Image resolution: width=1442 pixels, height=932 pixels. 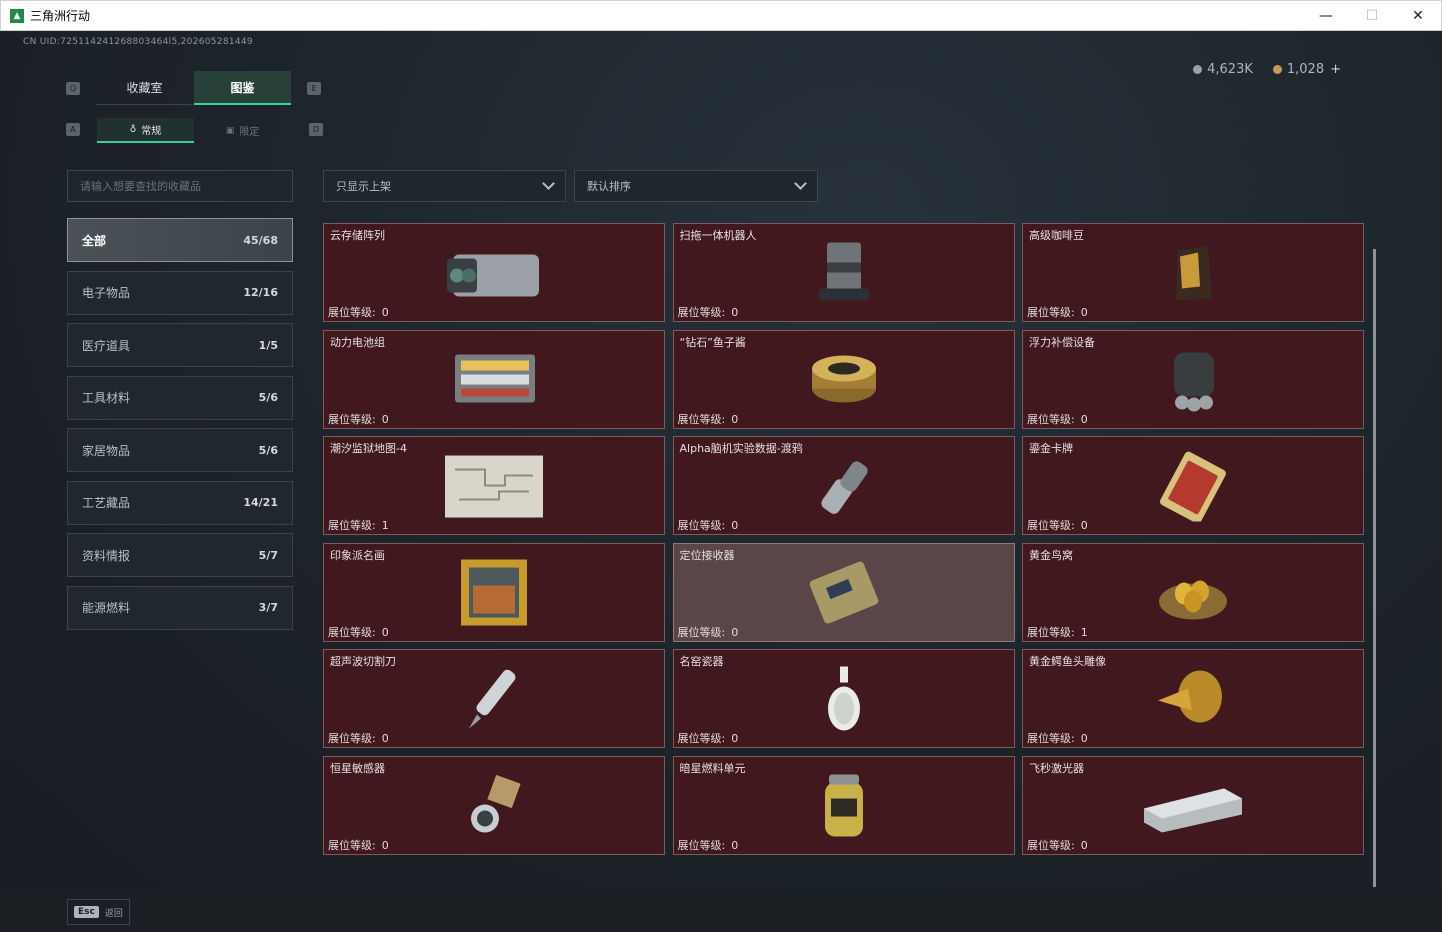 What do you see at coordinates (260, 292) in the screenshot?
I see `category-count: 12/16` at bounding box center [260, 292].